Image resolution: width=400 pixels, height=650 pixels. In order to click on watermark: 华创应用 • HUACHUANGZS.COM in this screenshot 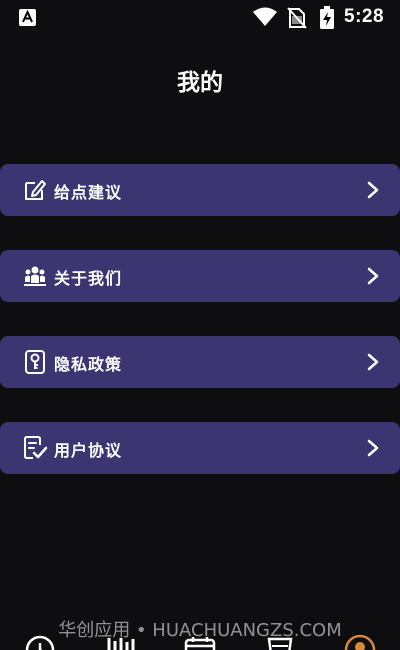, I will do `click(200, 630)`.